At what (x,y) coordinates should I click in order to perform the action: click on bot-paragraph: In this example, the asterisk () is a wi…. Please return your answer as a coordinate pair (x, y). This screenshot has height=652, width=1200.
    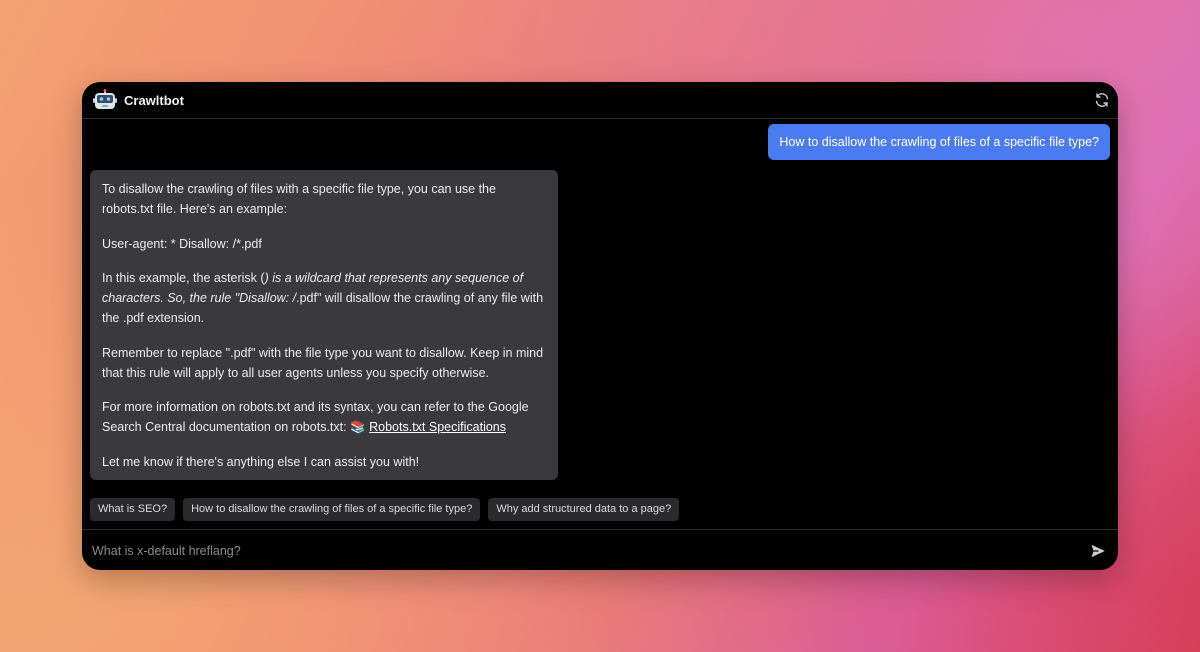
    Looking at the image, I should click on (323, 298).